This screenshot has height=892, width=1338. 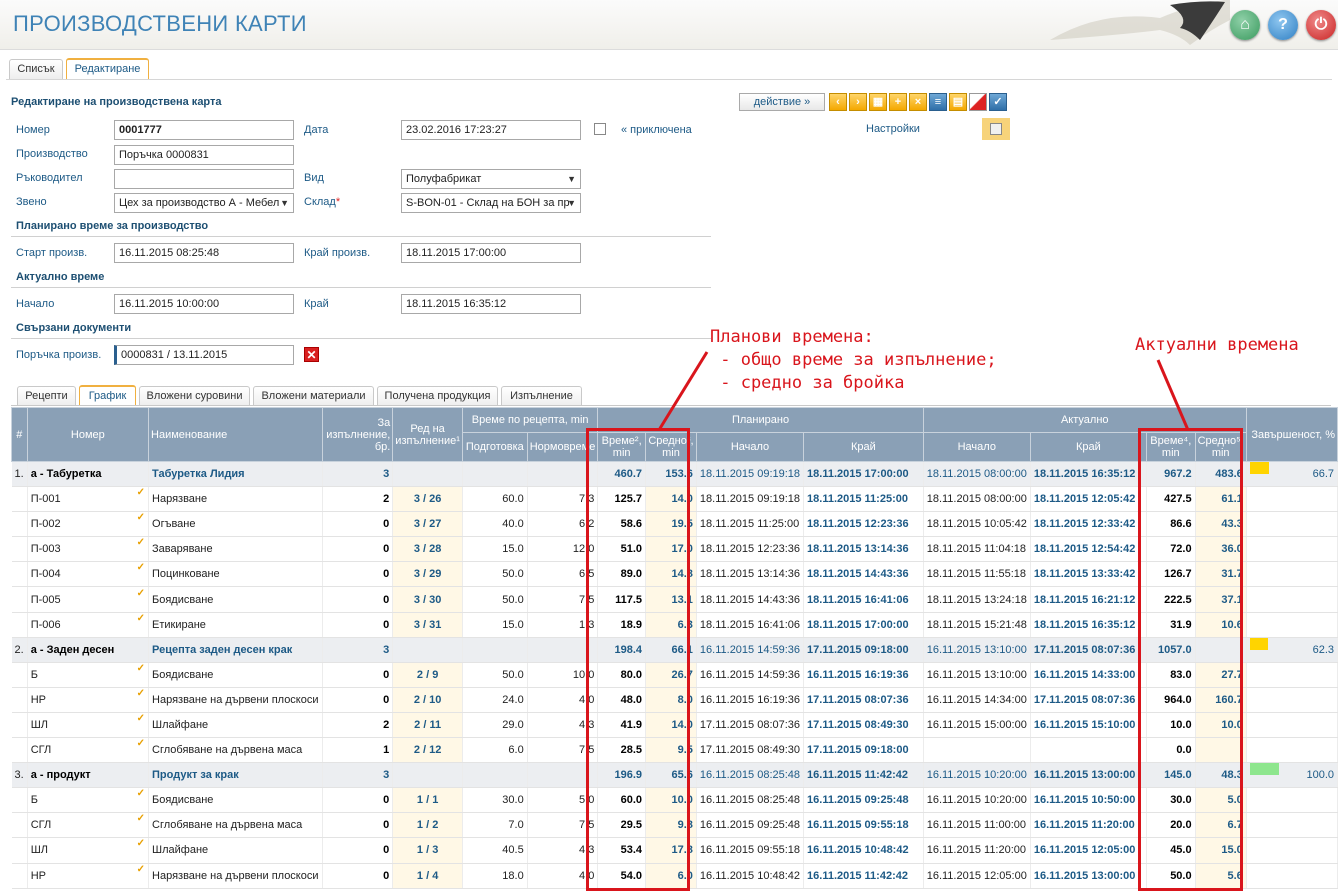 I want to click on row-code: ШЛ ✓, so click(x=88, y=725).